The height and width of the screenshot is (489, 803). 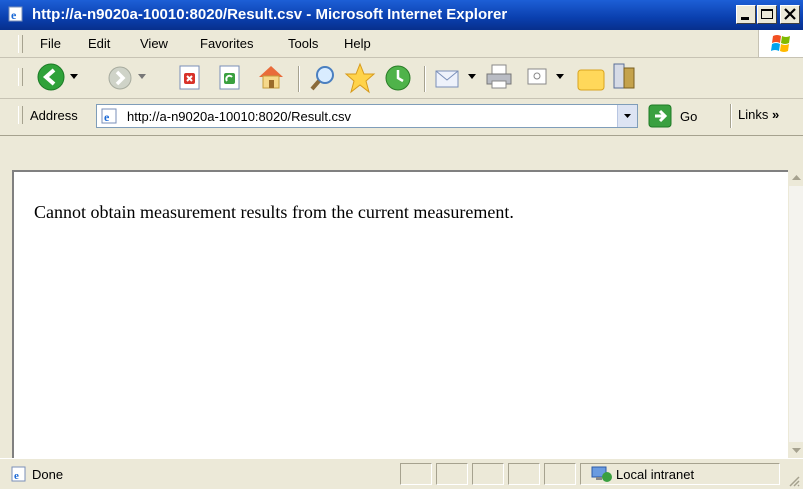 I want to click on print-icon, so click(x=499, y=76).